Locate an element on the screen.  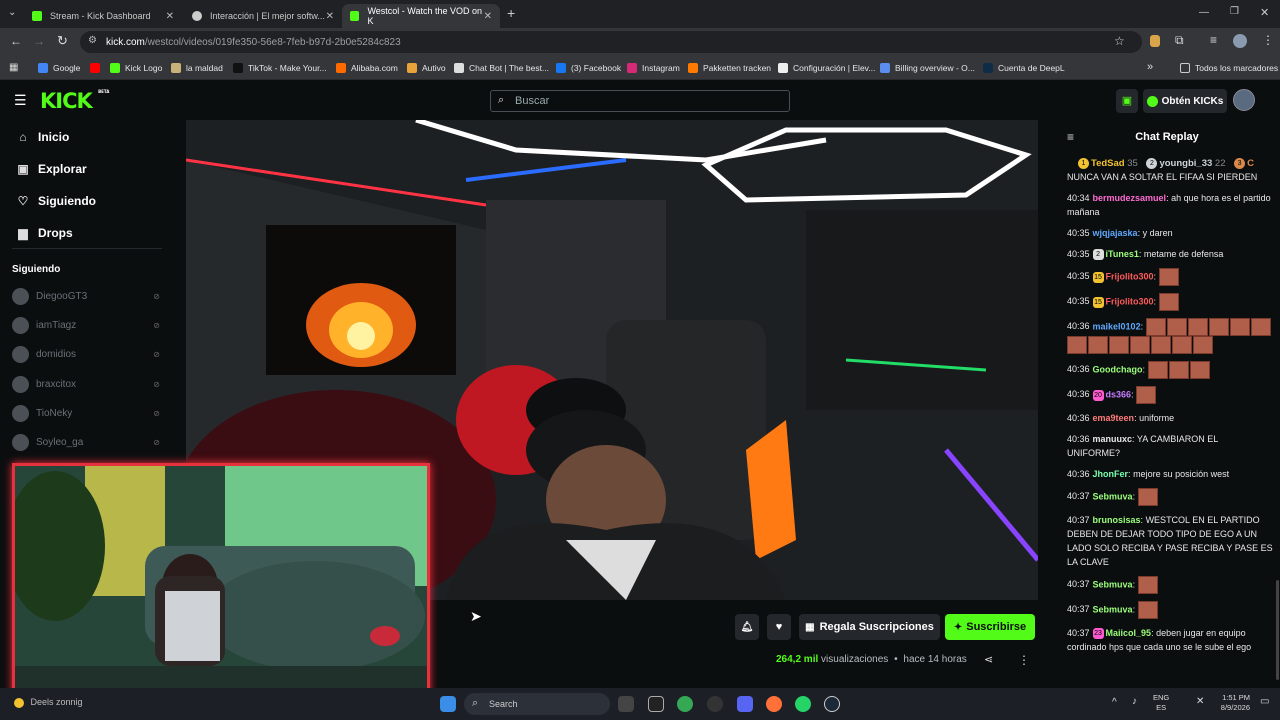
microphone-icon: ♪ is located at coordinates (1134, 701).